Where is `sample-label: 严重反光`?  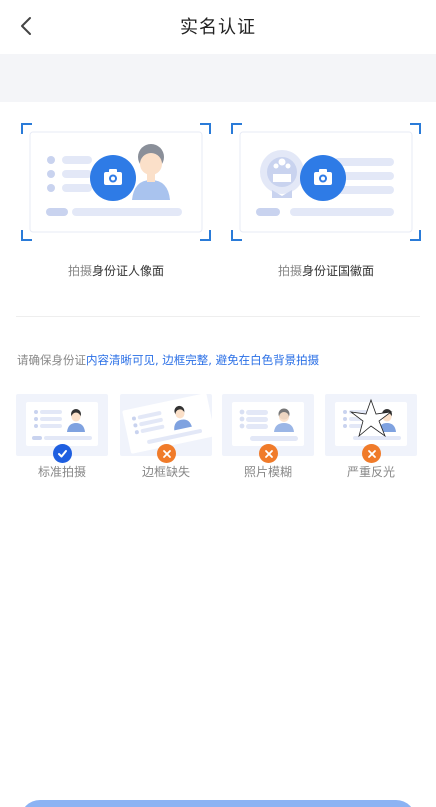 sample-label: 严重反光 is located at coordinates (370, 472).